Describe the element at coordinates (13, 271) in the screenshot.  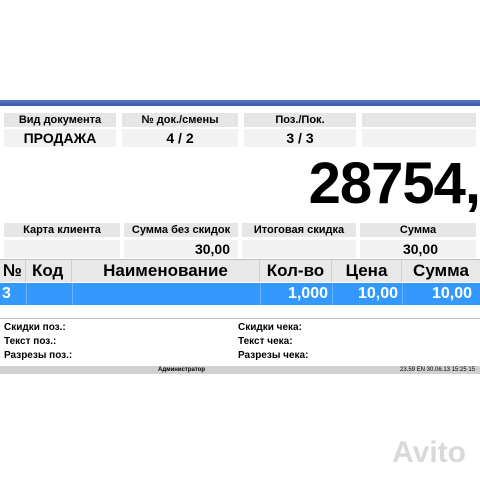
I see `col-number-header: №` at that location.